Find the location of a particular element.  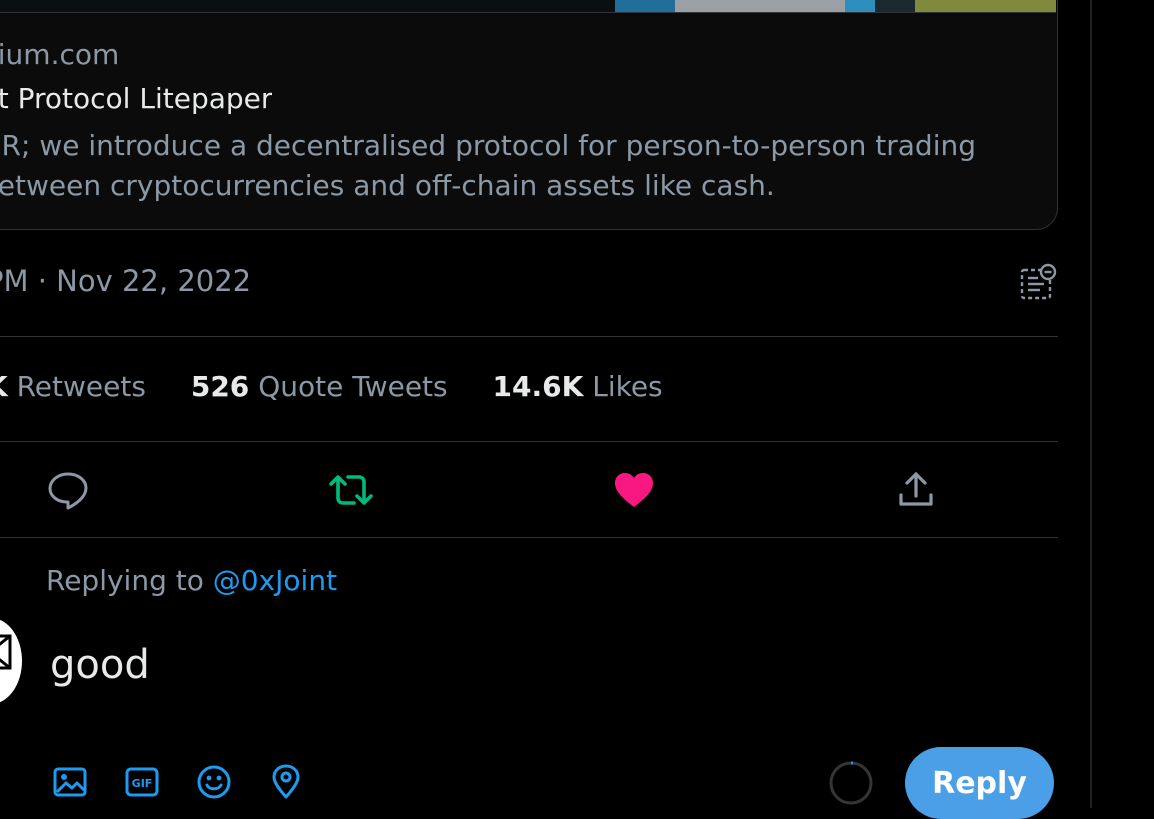

quotes-count: 526 is located at coordinates (220, 386).